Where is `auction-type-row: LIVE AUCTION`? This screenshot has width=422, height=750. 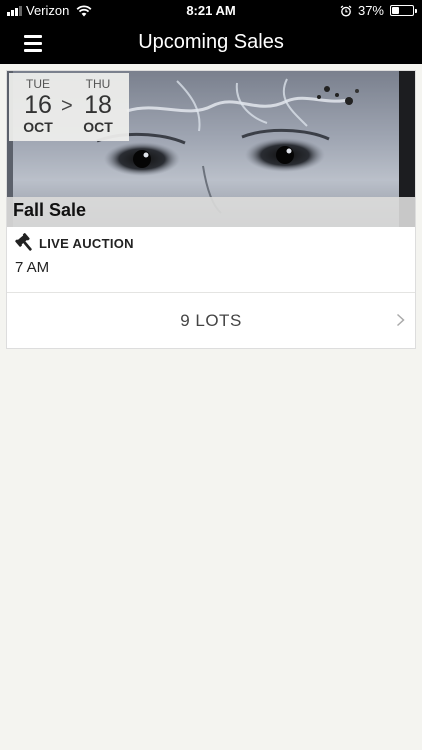 auction-type-row: LIVE AUCTION is located at coordinates (74, 243).